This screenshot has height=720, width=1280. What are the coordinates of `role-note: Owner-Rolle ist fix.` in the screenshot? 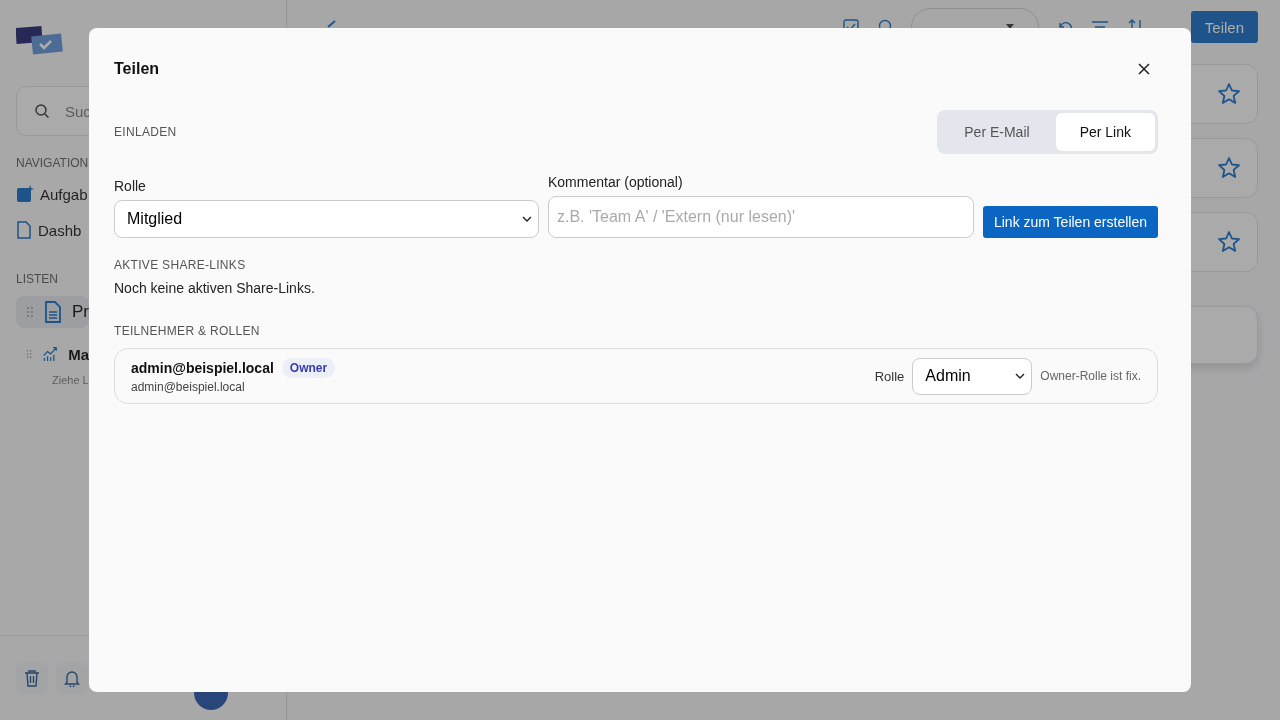 It's located at (1090, 376).